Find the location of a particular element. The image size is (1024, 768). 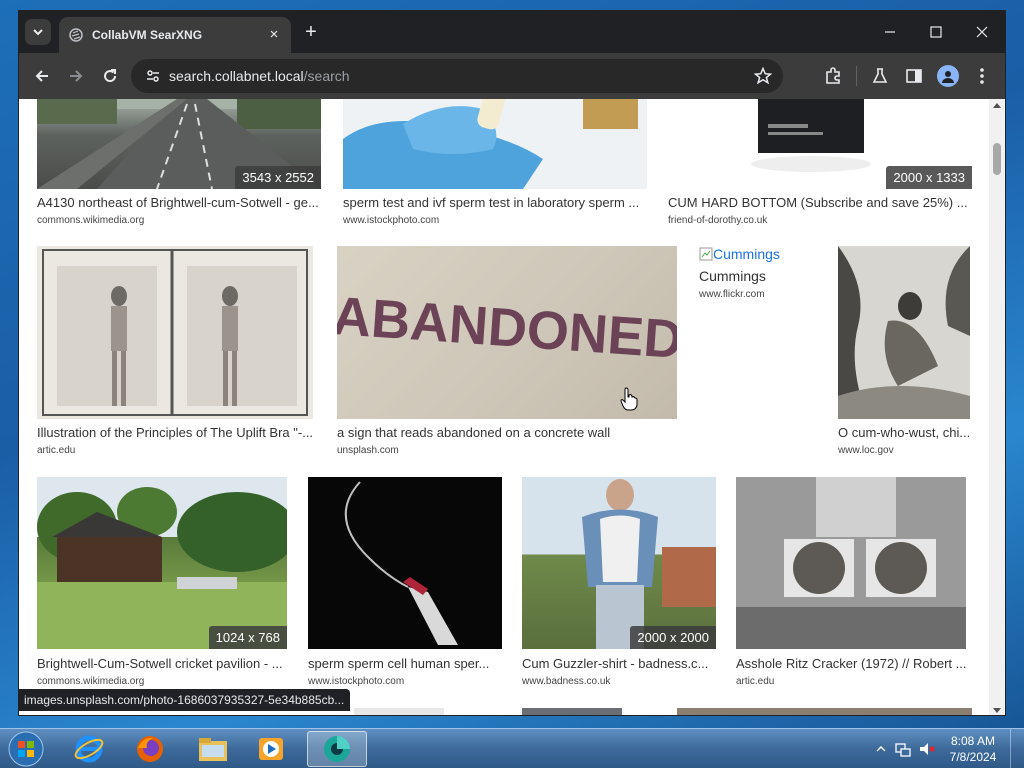

taskbar-explorer is located at coordinates (213, 749).